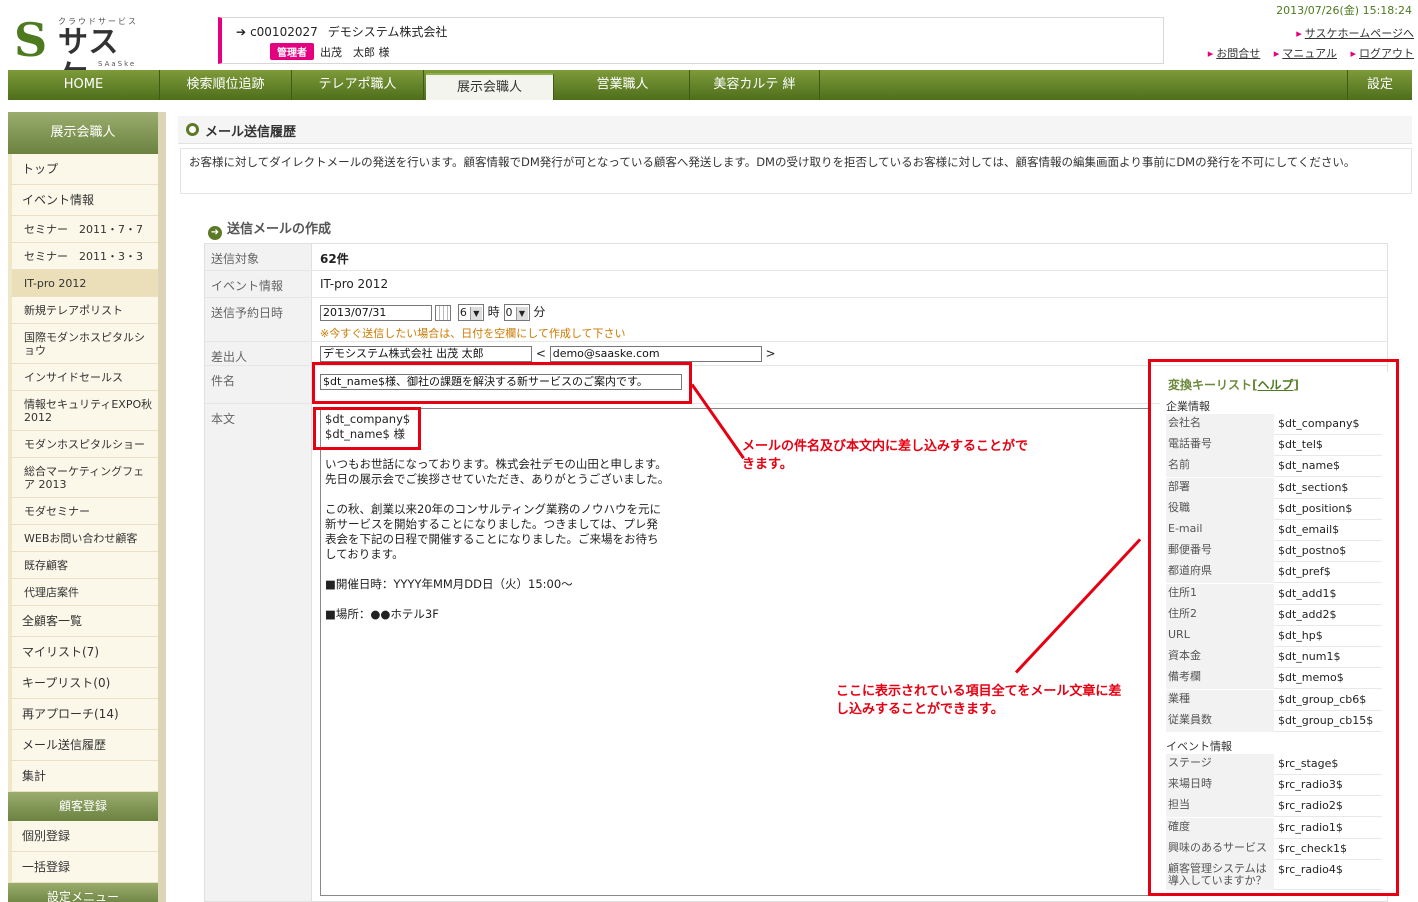  Describe the element at coordinates (83, 621) in the screenshot. I see `sidebar-item-all-customers: 全顧客一覧` at that location.